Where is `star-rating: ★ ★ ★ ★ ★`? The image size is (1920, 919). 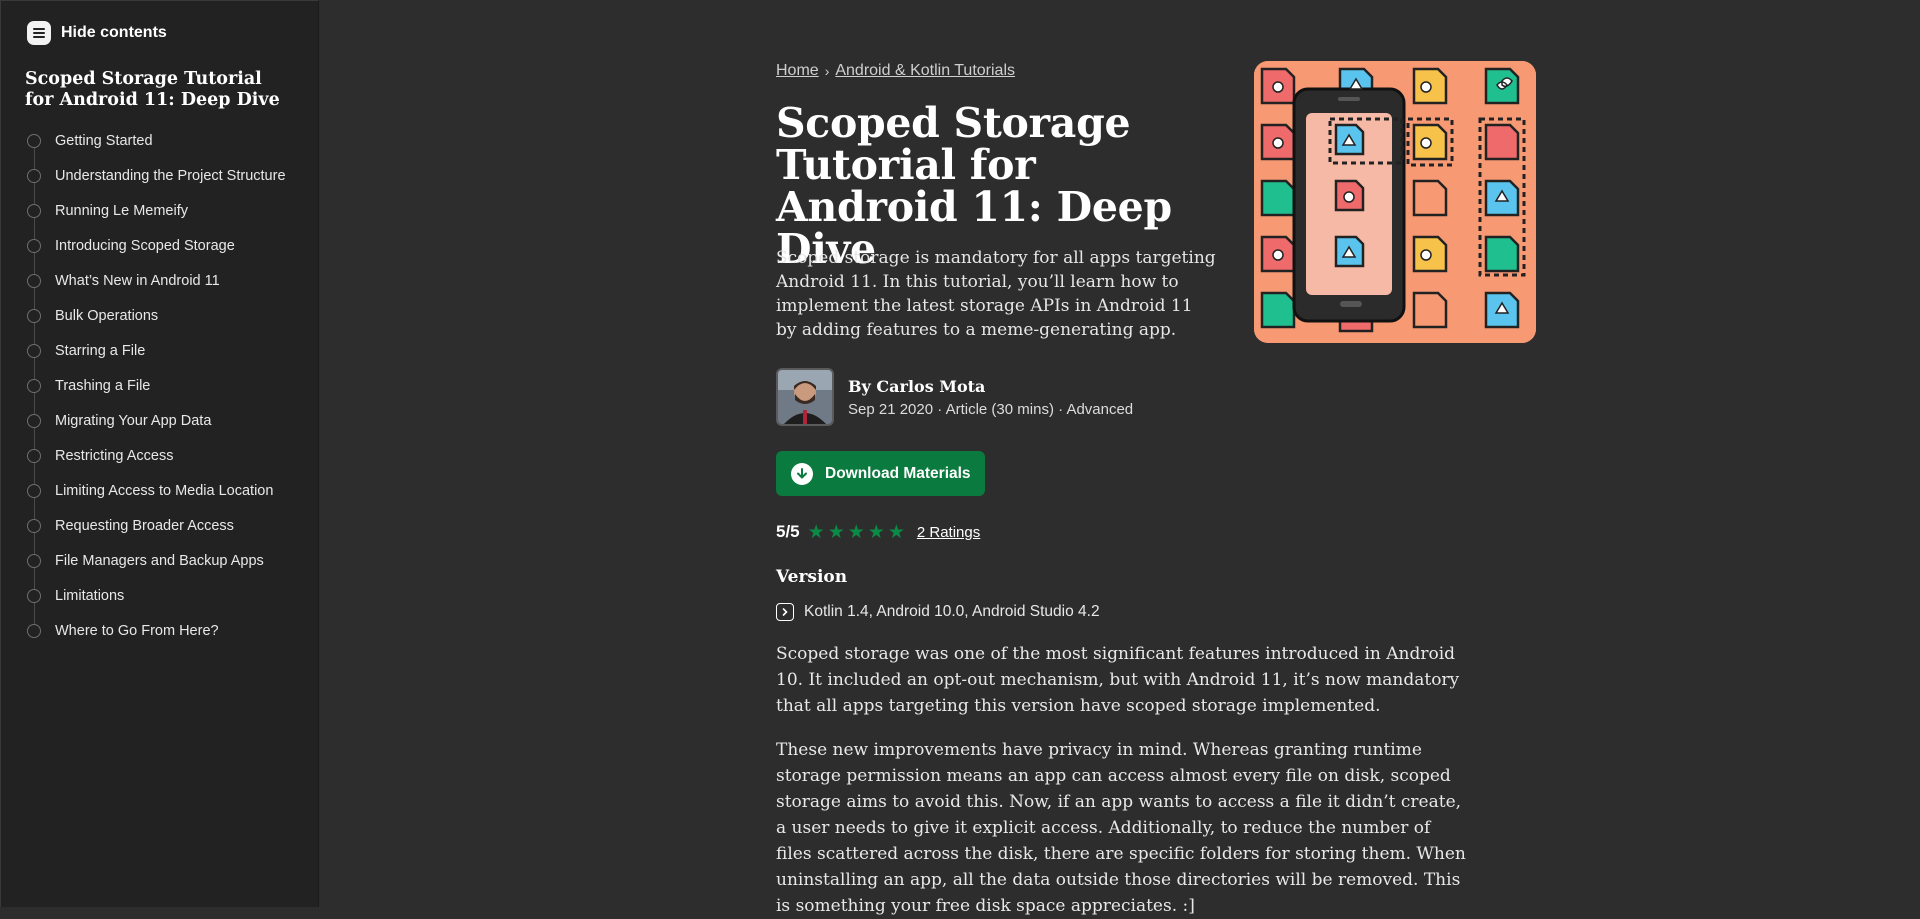 star-rating: ★ ★ ★ ★ ★ is located at coordinates (856, 532).